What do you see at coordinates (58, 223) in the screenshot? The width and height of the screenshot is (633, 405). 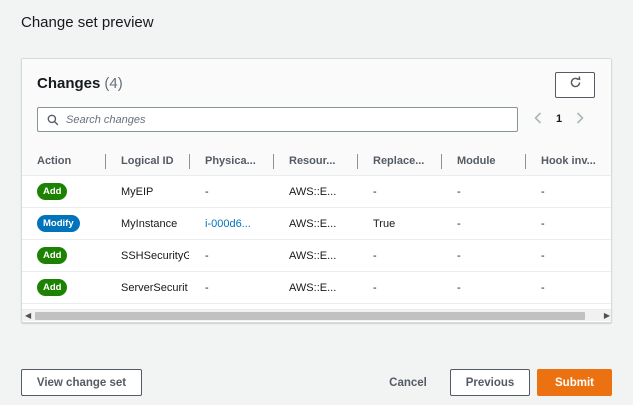 I see `action-badge: Modify` at bounding box center [58, 223].